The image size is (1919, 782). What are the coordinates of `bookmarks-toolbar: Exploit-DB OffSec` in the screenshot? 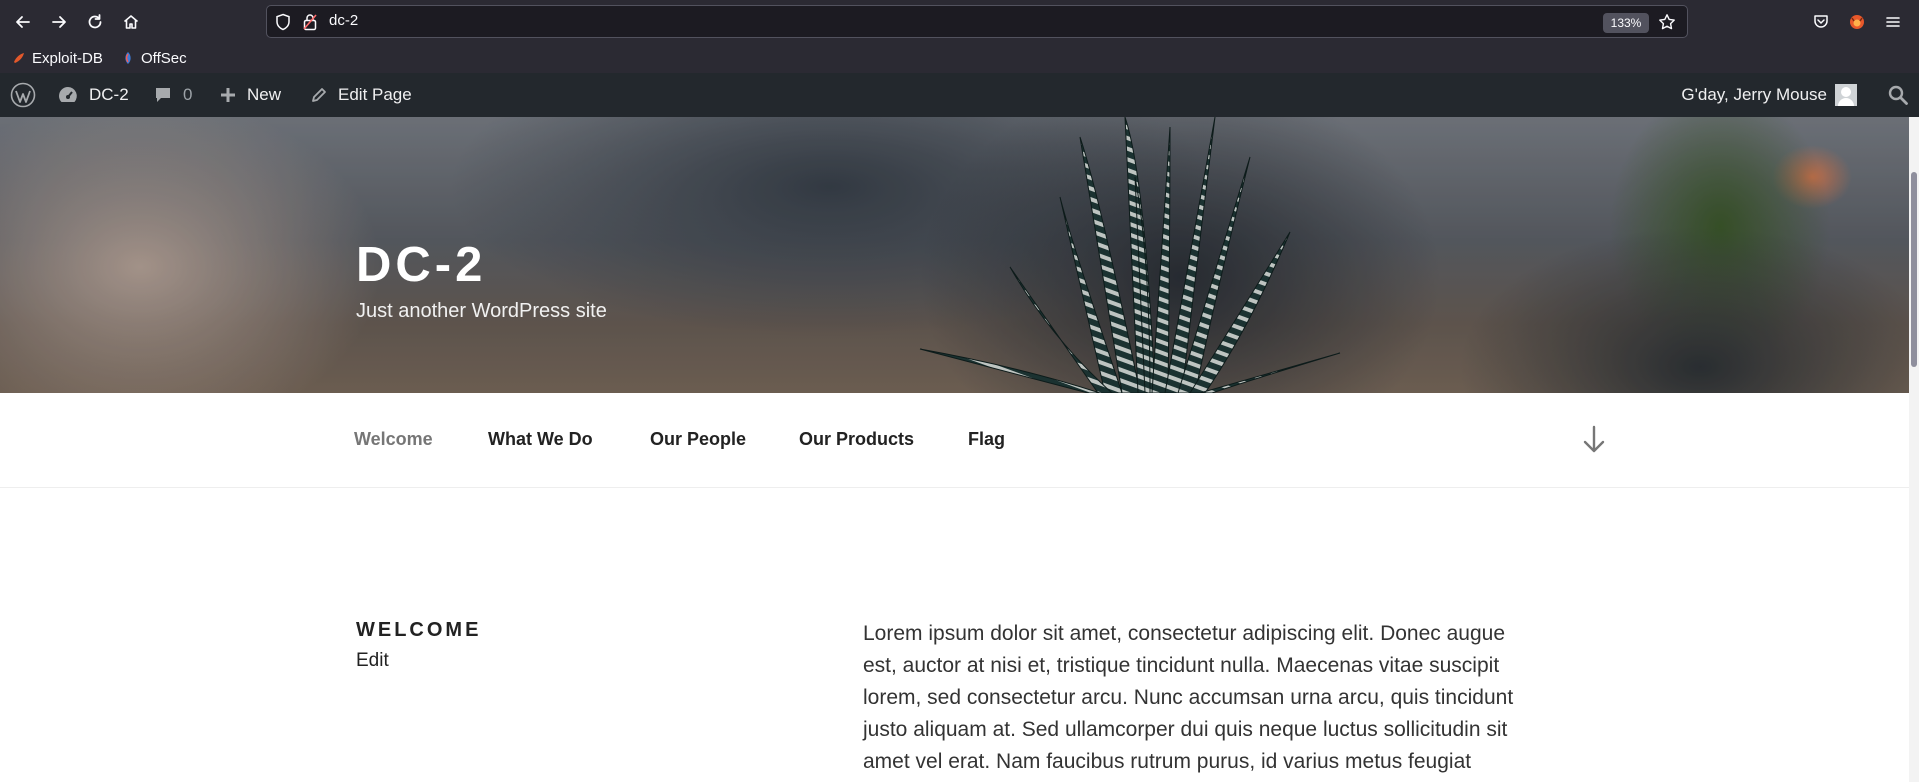 It's located at (959, 58).